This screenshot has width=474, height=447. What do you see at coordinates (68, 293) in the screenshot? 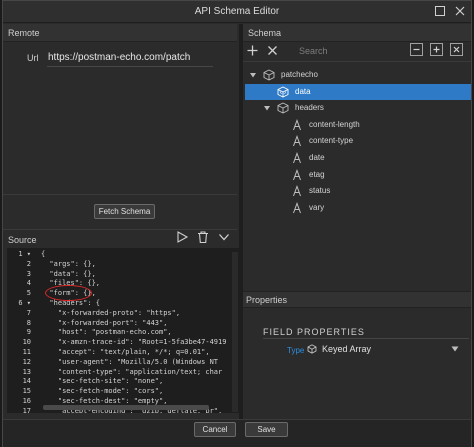
I see `form-highlight-annotation` at bounding box center [68, 293].